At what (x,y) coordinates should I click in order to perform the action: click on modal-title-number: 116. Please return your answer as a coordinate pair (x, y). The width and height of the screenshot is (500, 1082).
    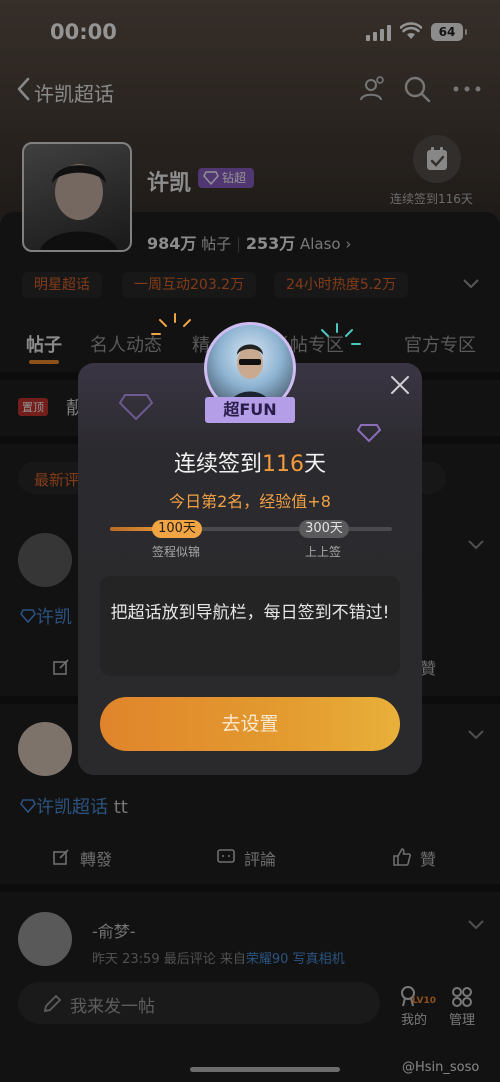
    Looking at the image, I should click on (283, 464).